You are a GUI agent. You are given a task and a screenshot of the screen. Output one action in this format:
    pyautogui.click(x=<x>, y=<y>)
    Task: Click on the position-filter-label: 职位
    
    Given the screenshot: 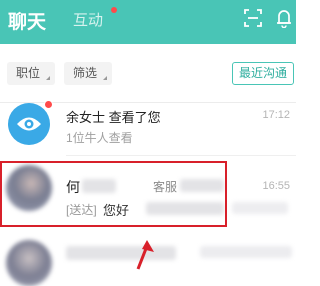 What is the action you would take?
    pyautogui.click(x=28, y=73)
    